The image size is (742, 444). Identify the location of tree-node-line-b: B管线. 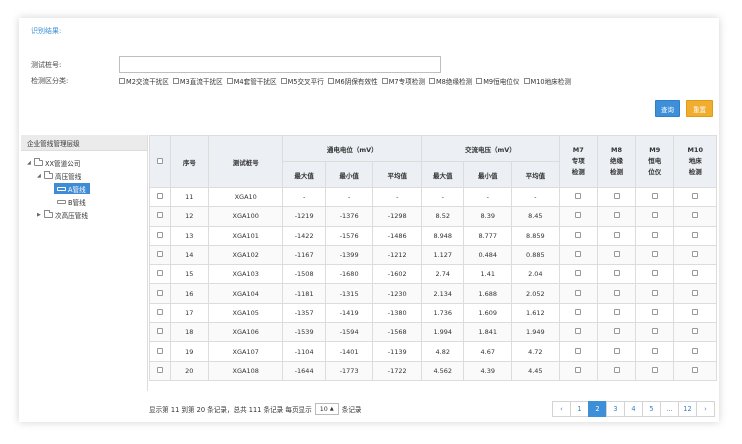
(71, 201).